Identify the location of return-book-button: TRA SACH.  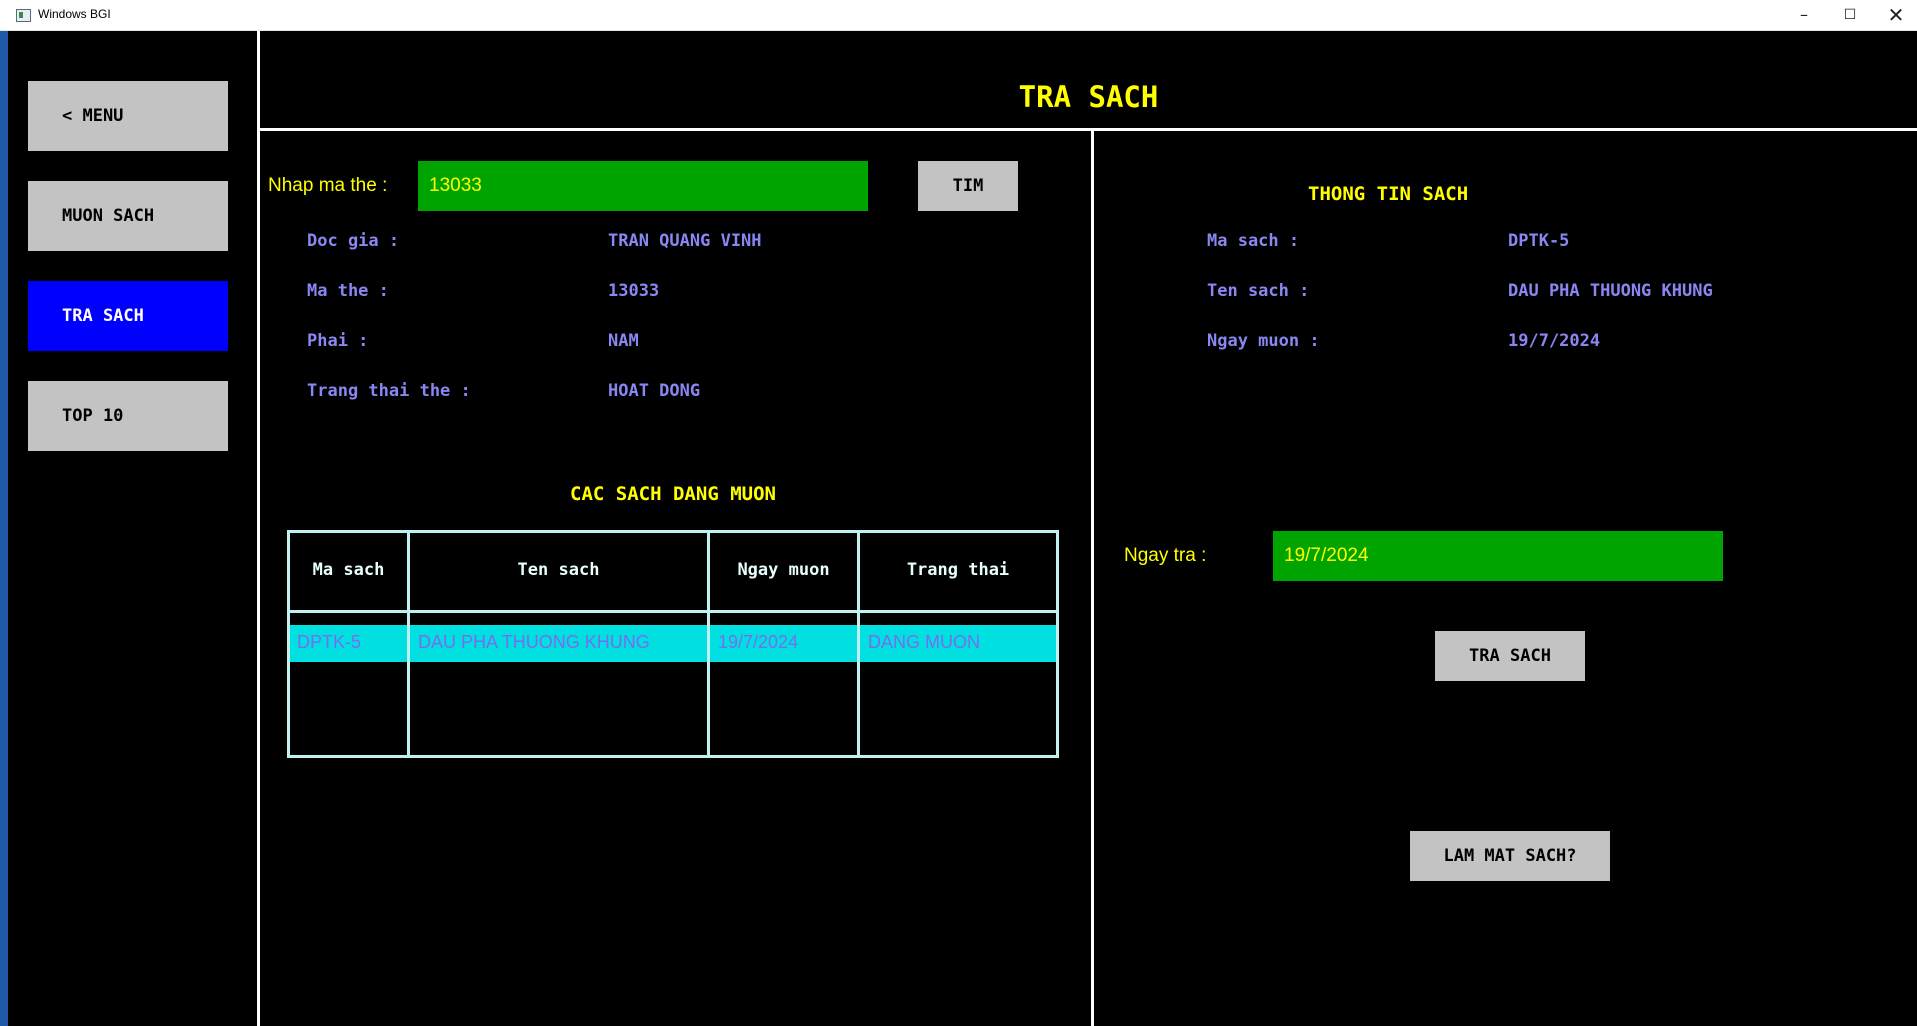
(1510, 656).